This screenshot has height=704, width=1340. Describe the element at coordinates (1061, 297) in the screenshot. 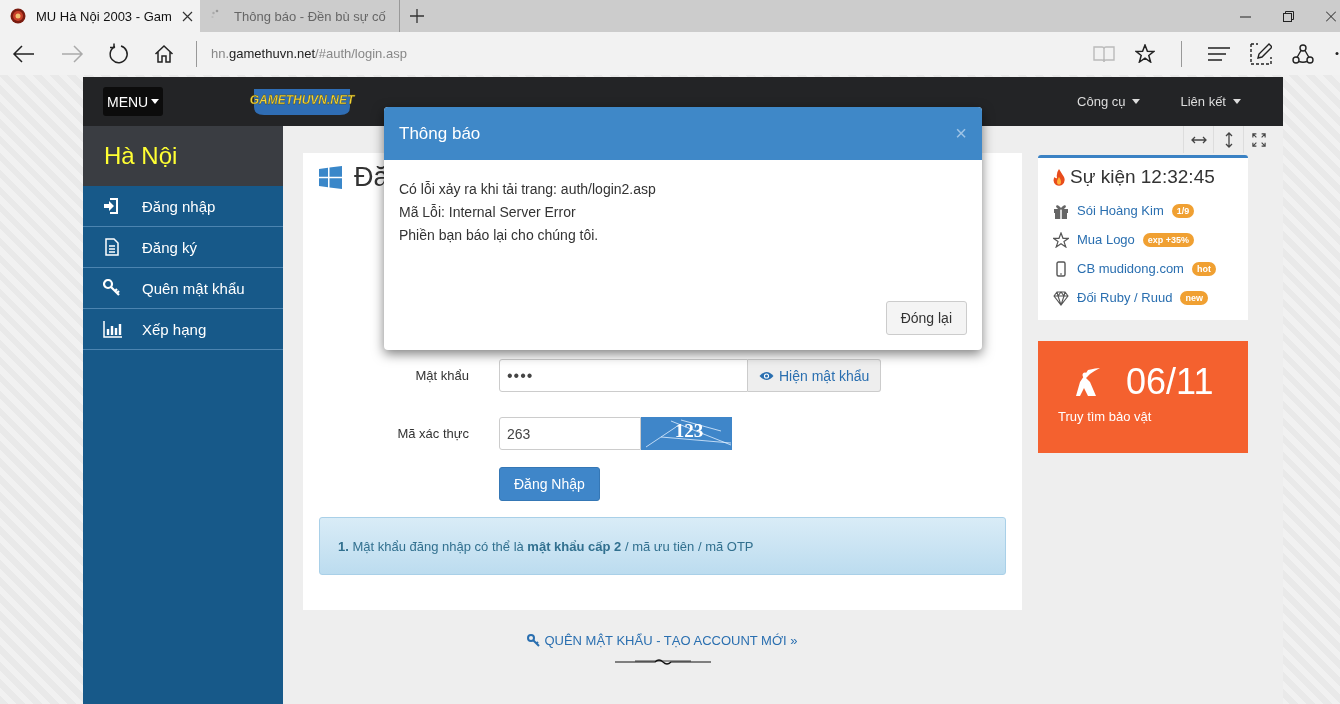

I see `diamond-icon` at that location.